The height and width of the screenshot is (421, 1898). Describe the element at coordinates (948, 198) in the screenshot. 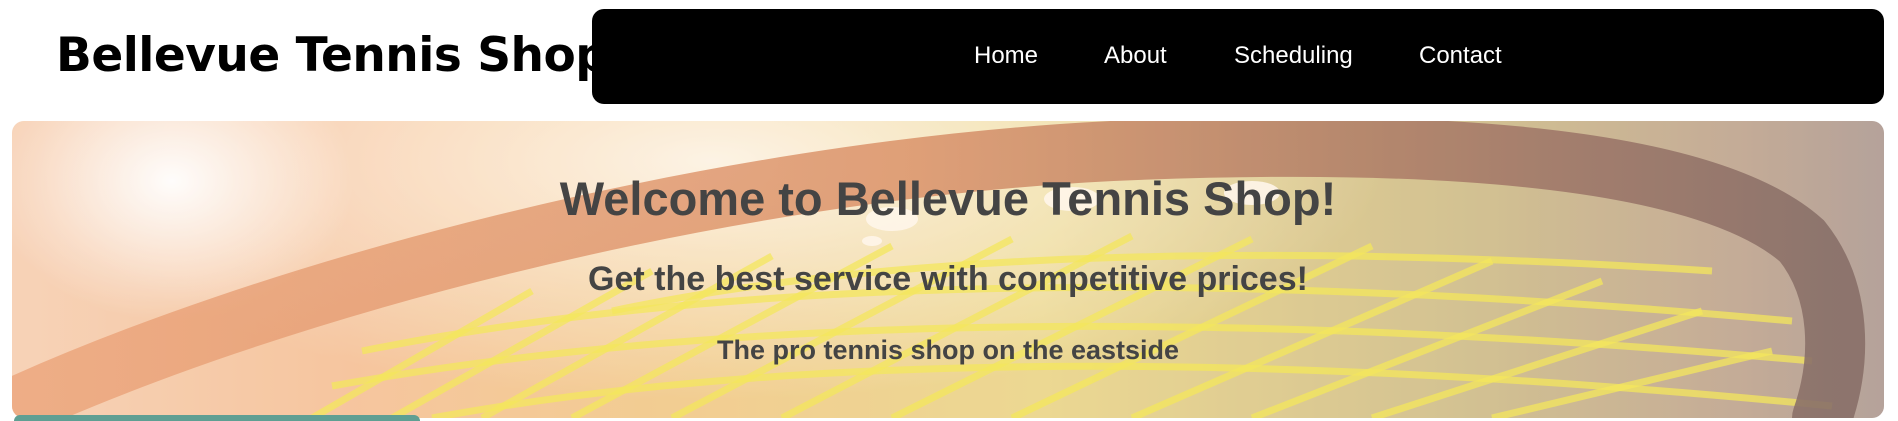

I see `hero-title: Welcome to Bellevue Tennis Shop!` at that location.